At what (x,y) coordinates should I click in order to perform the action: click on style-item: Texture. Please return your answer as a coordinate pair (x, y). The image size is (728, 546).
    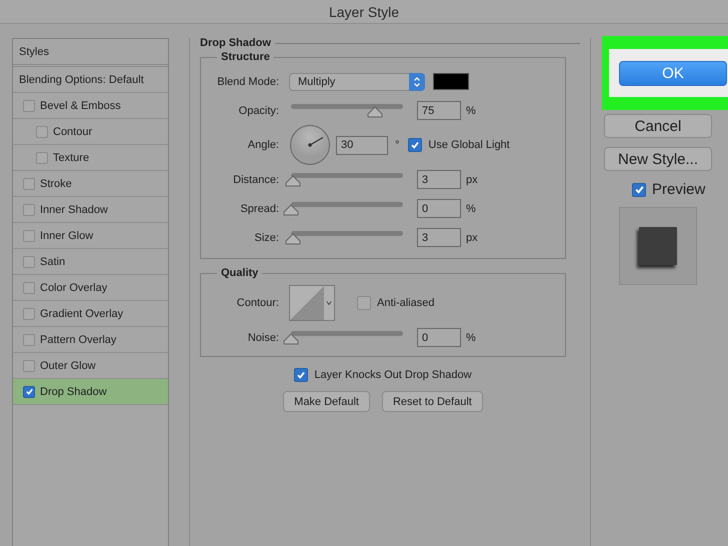
    Looking at the image, I should click on (90, 158).